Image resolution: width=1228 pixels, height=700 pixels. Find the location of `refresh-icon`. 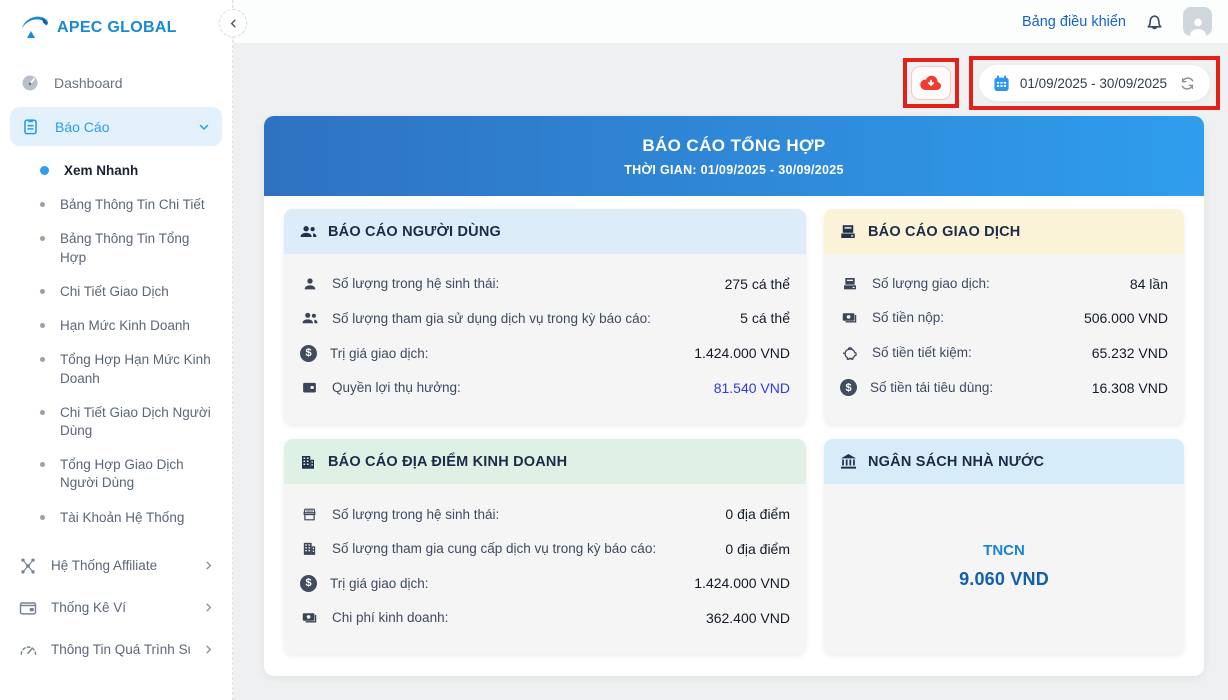

refresh-icon is located at coordinates (1187, 83).